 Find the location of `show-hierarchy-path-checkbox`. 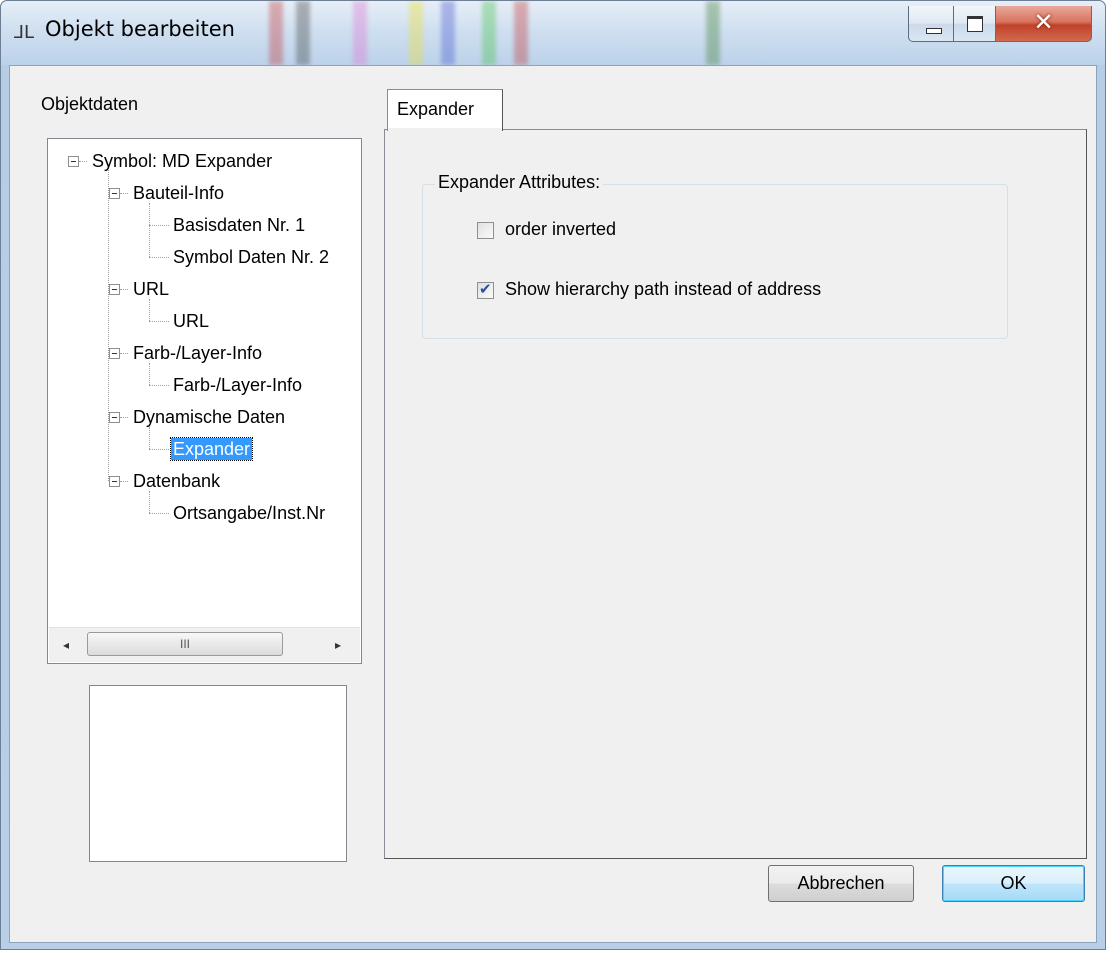

show-hierarchy-path-checkbox is located at coordinates (485, 289).